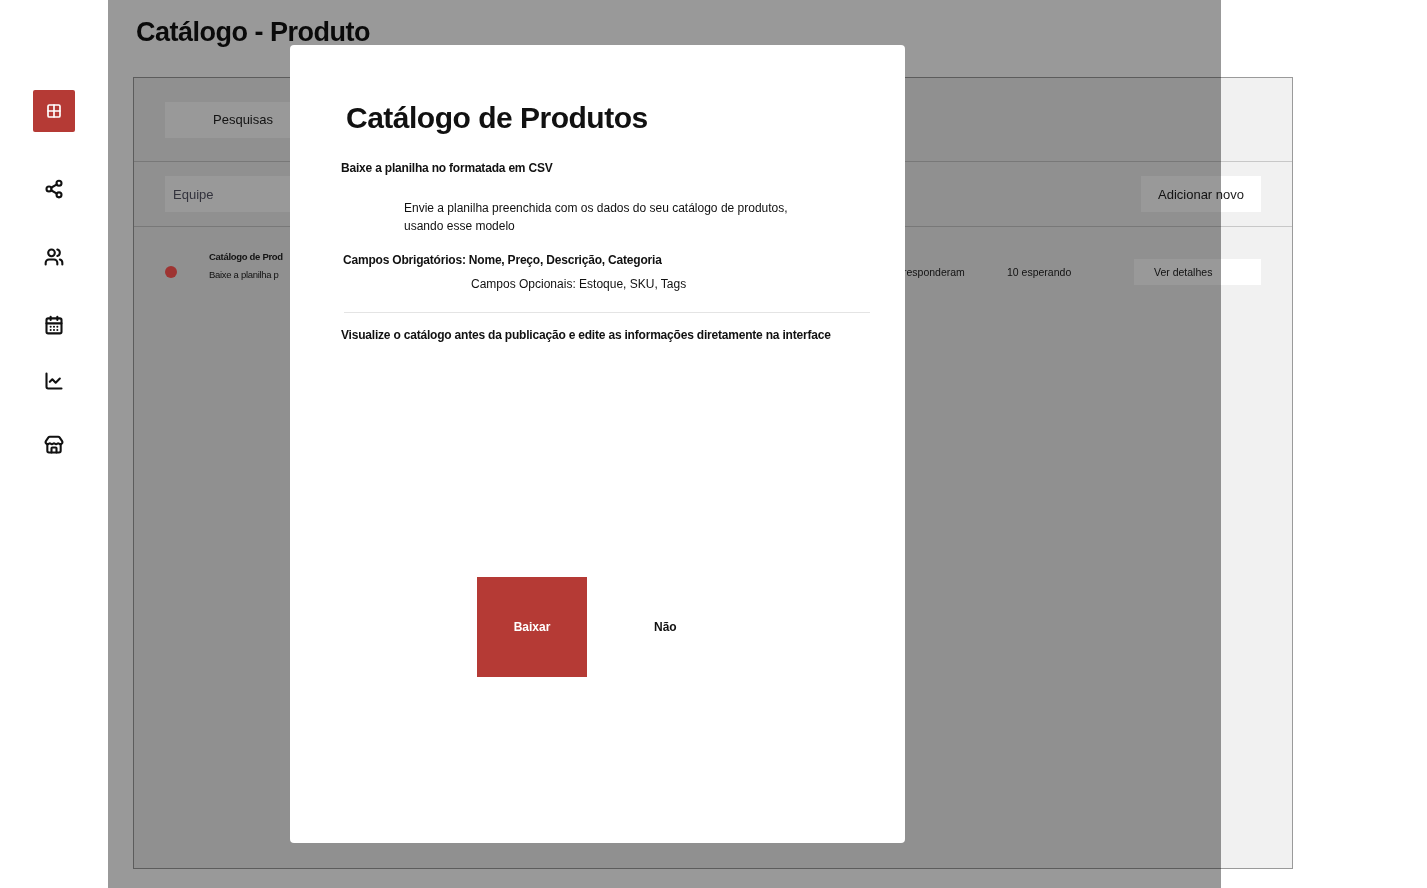  Describe the element at coordinates (532, 627) in the screenshot. I see `download-button: Baixar` at that location.